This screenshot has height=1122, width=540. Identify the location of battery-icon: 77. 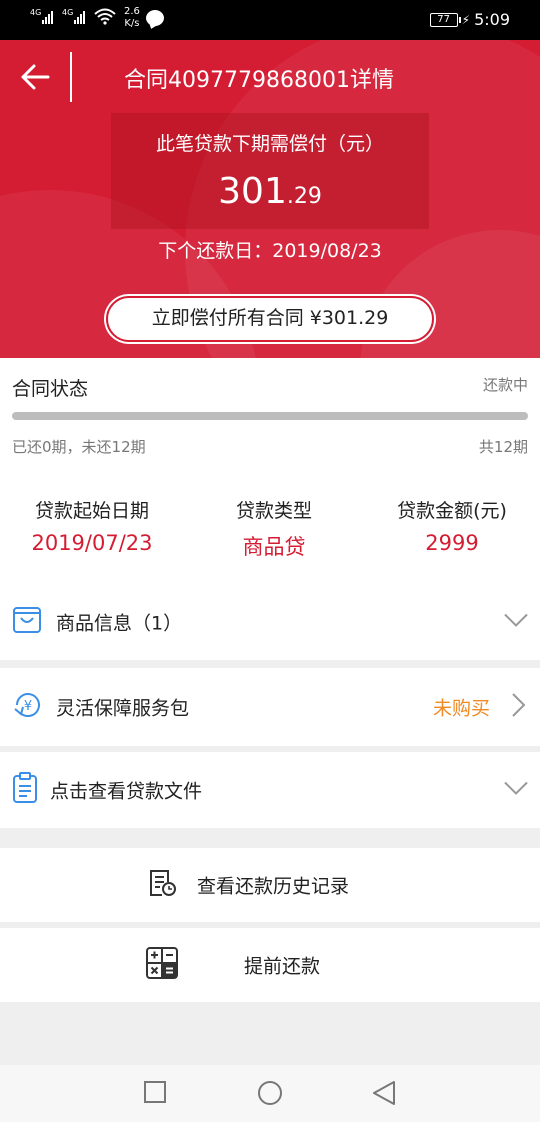
(445, 19).